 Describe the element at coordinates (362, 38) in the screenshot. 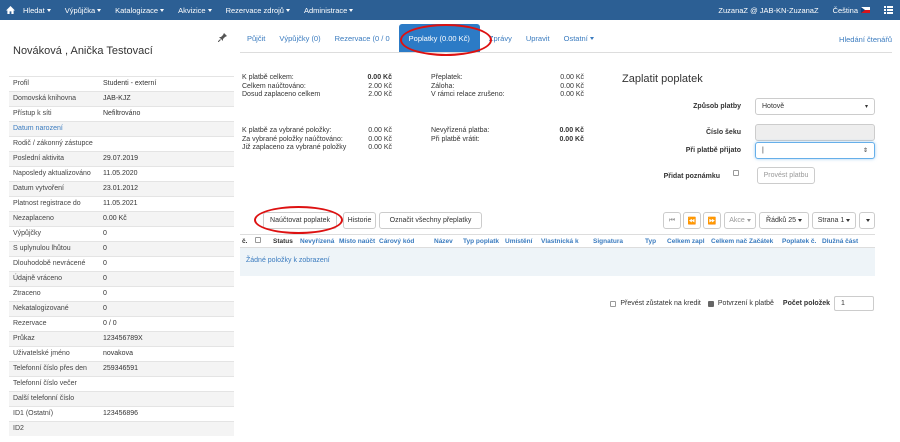

I see `tab-holds: Rezervace (0 / 0` at that location.